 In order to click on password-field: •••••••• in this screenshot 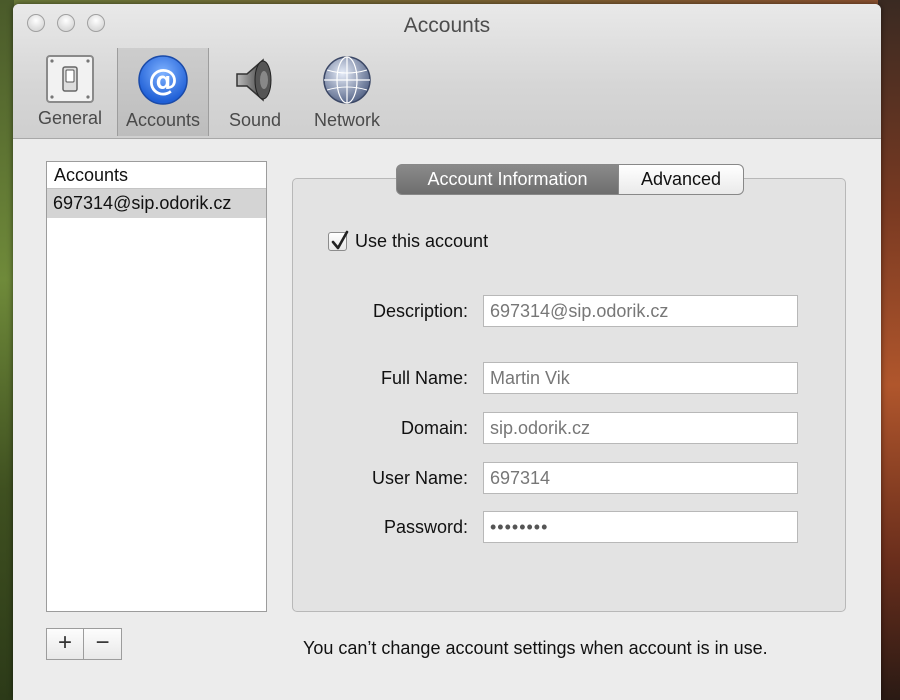, I will do `click(640, 527)`.